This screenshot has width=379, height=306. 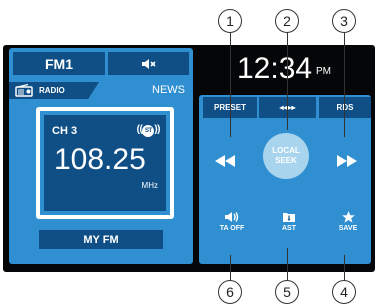 I want to click on channel-label: CH 3, so click(x=65, y=131).